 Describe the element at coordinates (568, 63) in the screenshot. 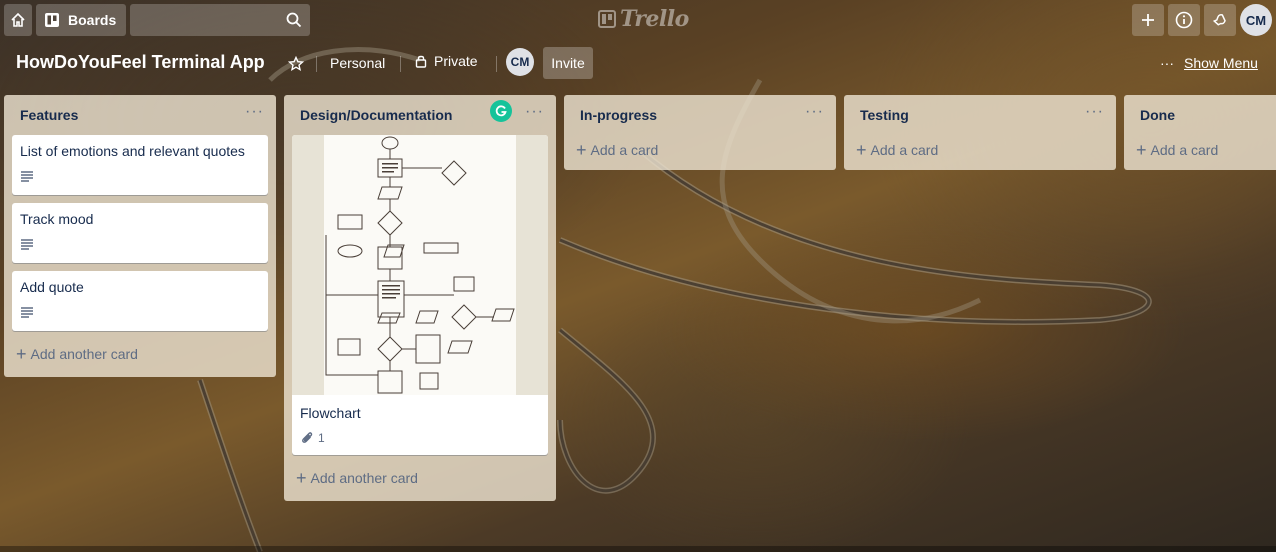

I see `invite-button: Invite` at that location.